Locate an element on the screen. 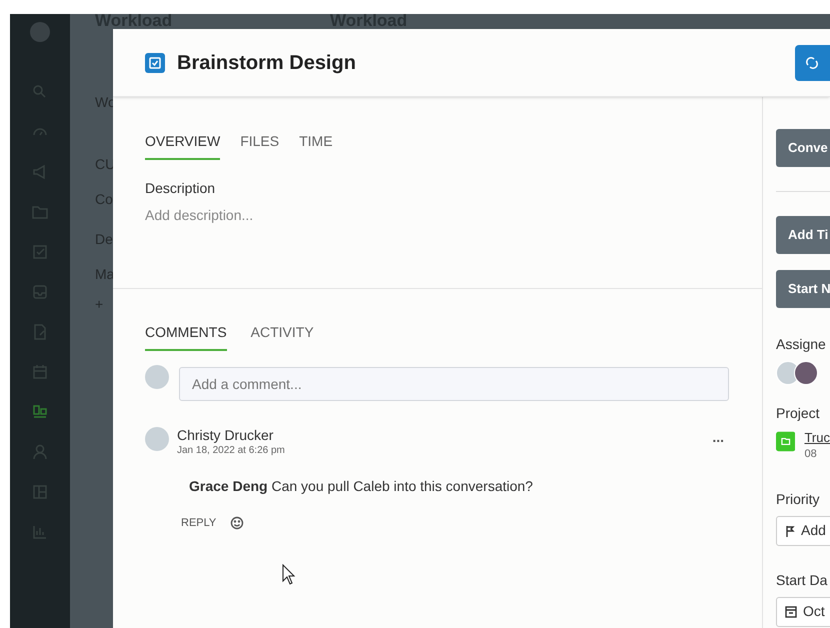 The width and height of the screenshot is (830, 628). mouse-cursor-icon is located at coordinates (289, 574).